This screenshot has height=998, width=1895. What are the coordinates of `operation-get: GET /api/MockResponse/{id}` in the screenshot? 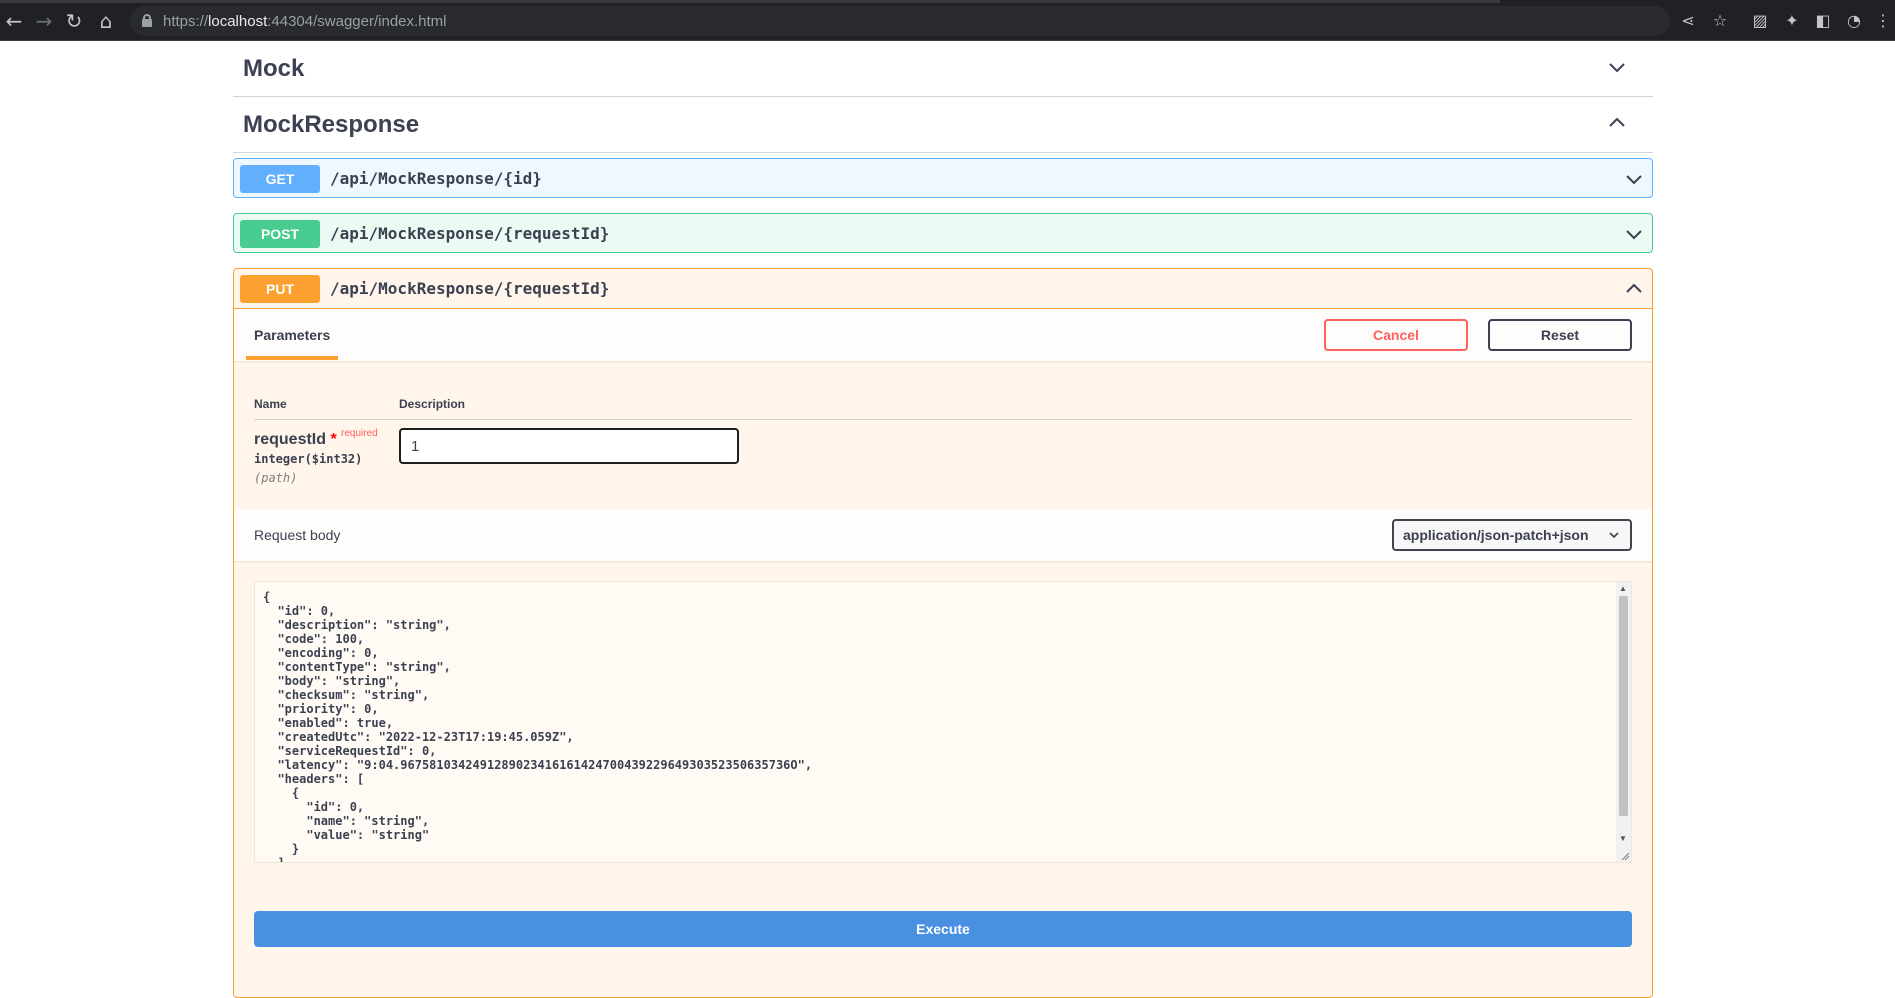 It's located at (943, 178).